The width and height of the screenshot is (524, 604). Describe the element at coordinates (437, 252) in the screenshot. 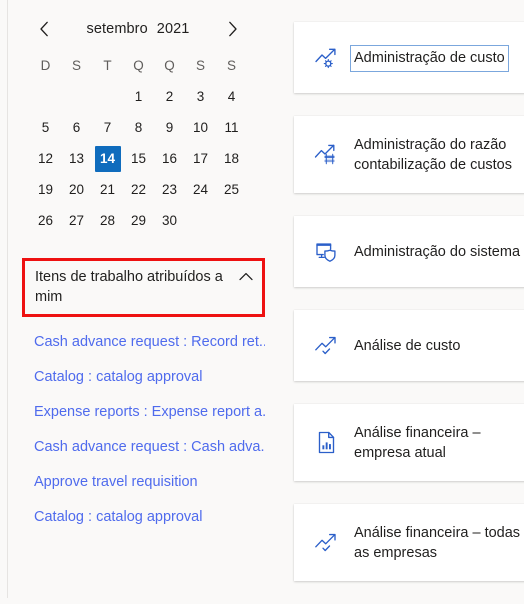

I see `navigation-tile-label: Administração do sistema` at that location.